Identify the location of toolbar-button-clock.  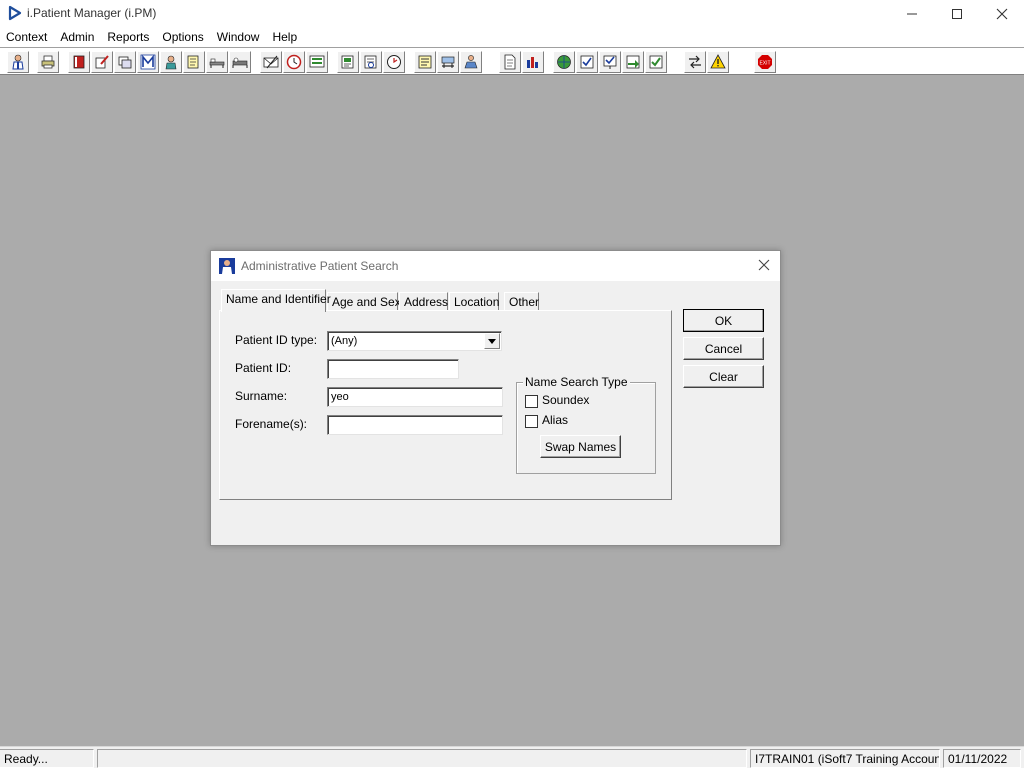
(294, 62).